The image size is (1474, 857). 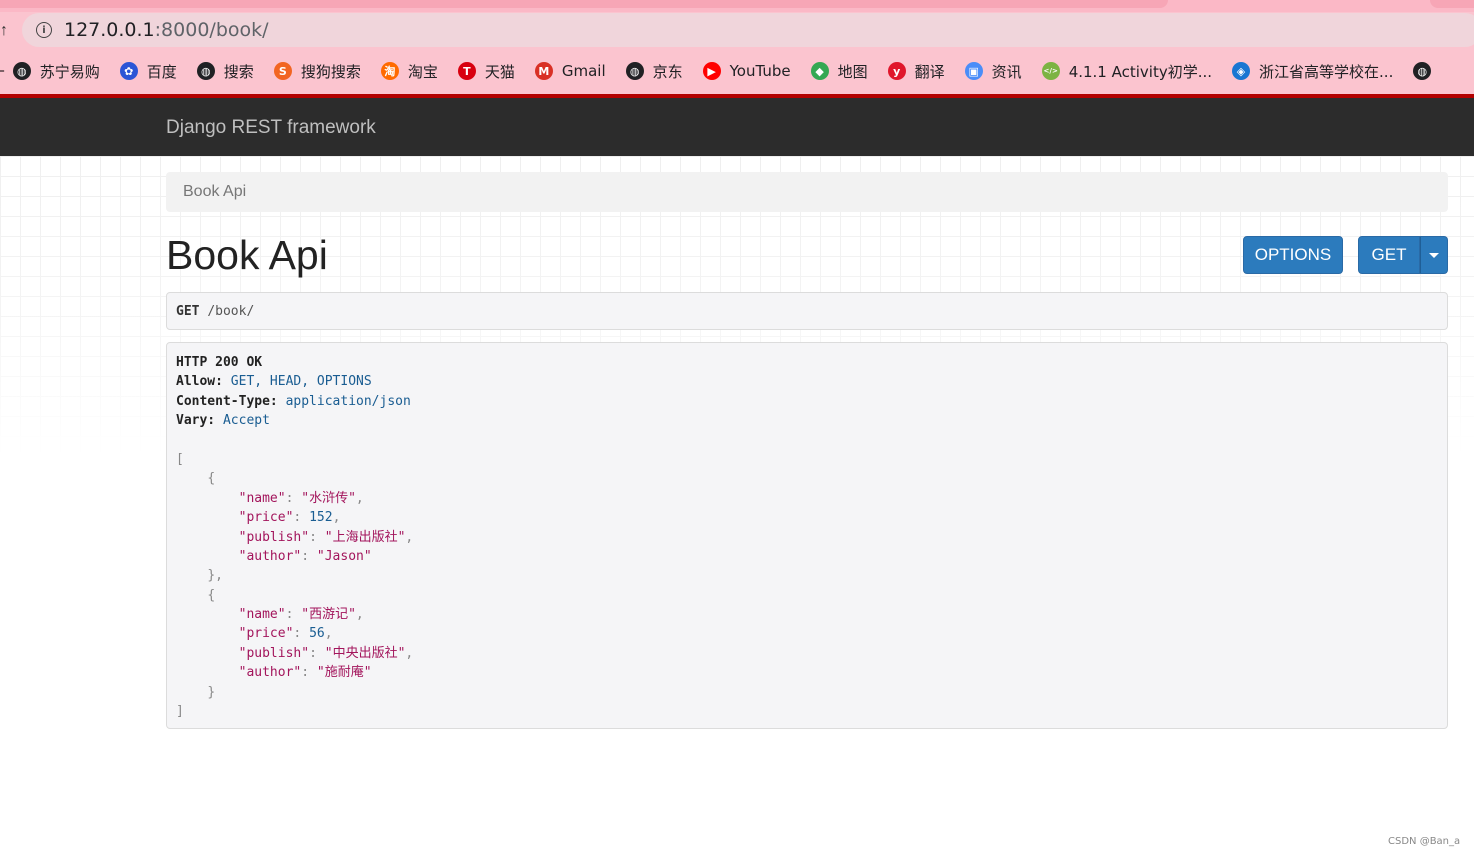 What do you see at coordinates (188, 311) in the screenshot?
I see `request-method: GET` at bounding box center [188, 311].